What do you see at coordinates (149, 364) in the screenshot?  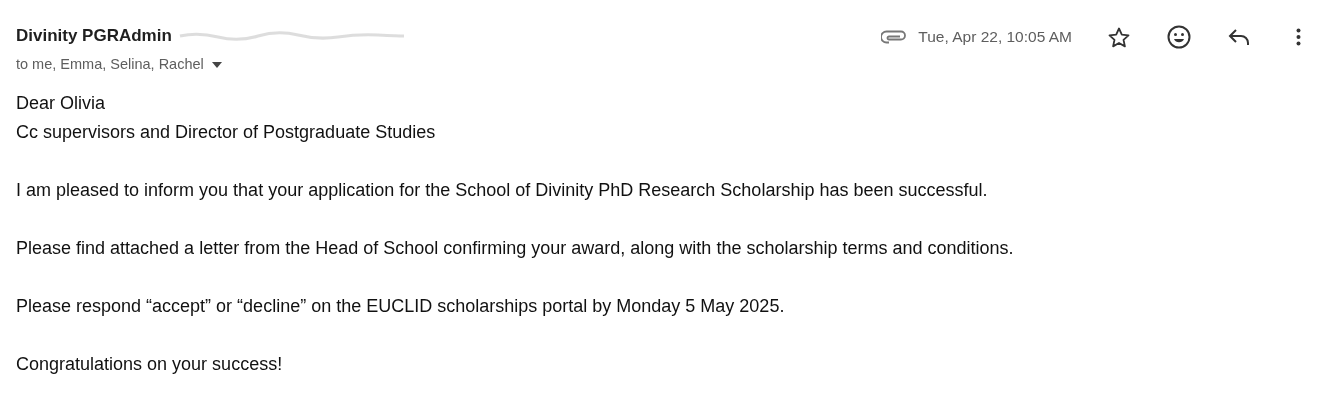 I see `body-text: Congratulations on your success!` at bounding box center [149, 364].